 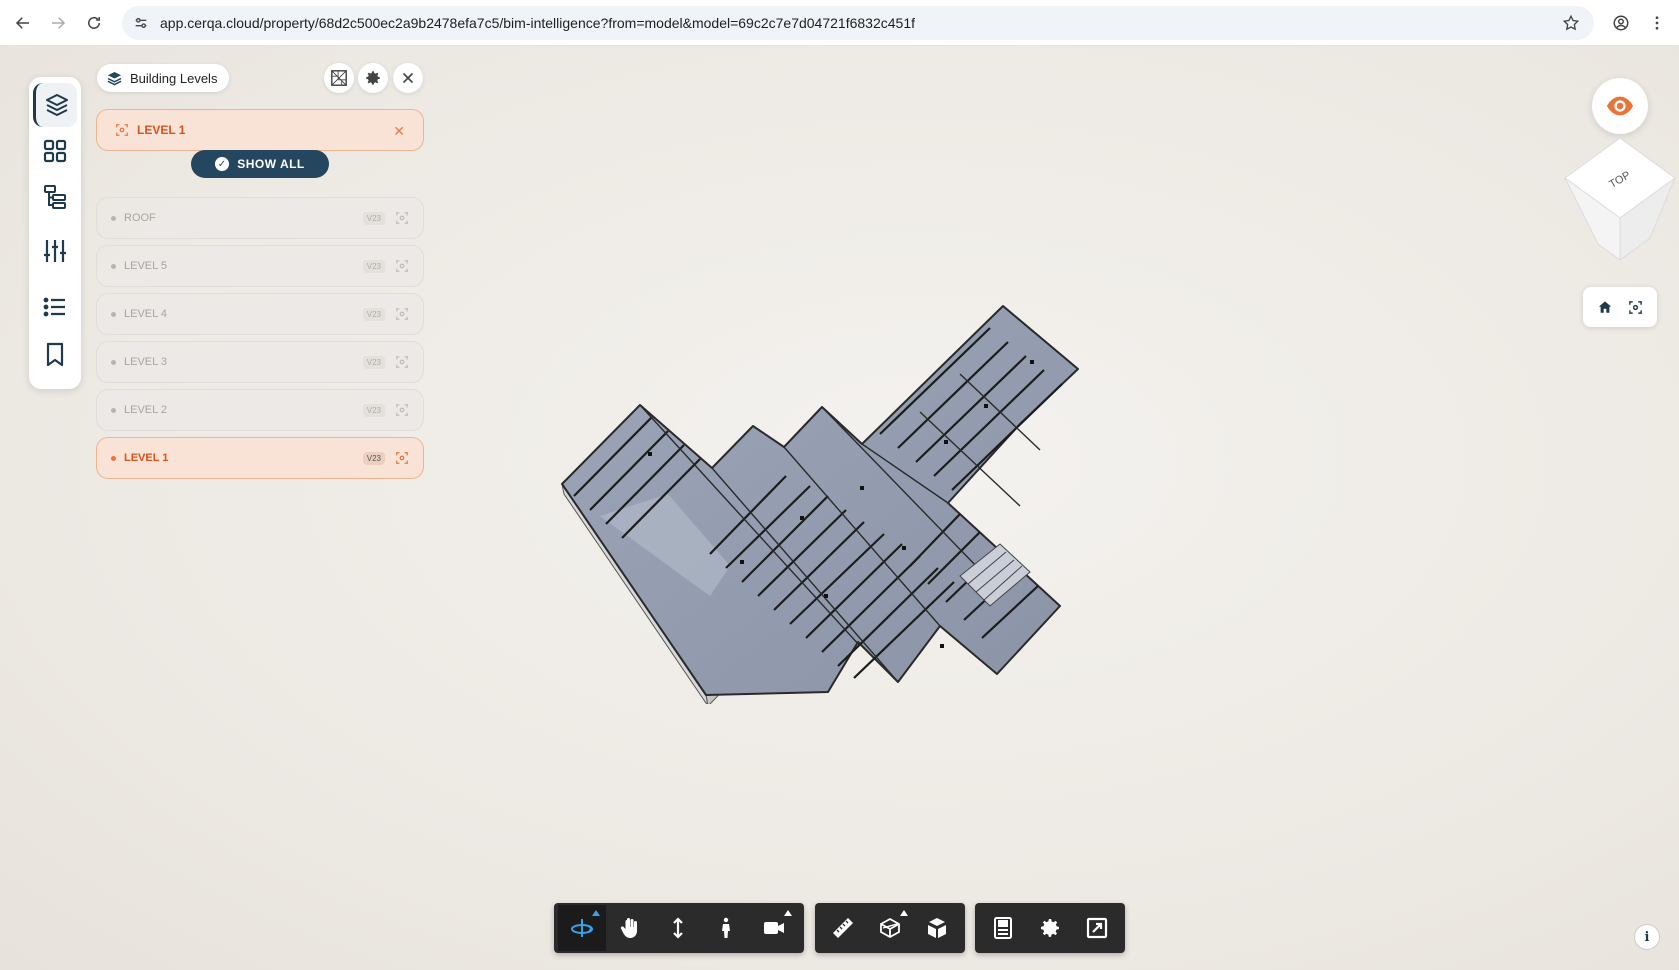 I want to click on settings-icon, so click(x=1049, y=928).